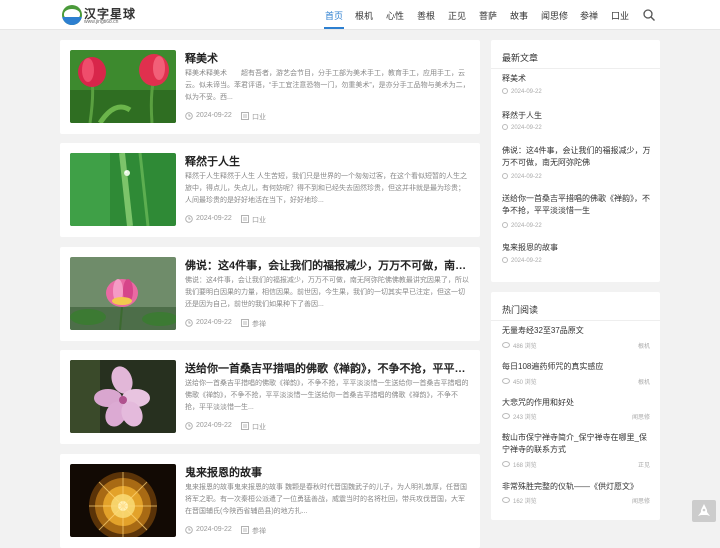 This screenshot has width=720, height=548. Describe the element at coordinates (519, 500) in the screenshot. I see `popular-item-views: 162 浏览` at that location.